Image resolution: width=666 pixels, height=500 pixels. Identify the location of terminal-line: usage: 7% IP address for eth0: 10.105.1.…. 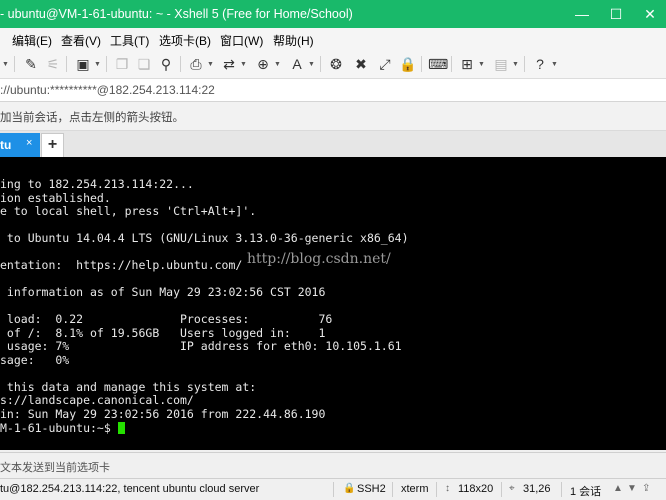
(201, 346).